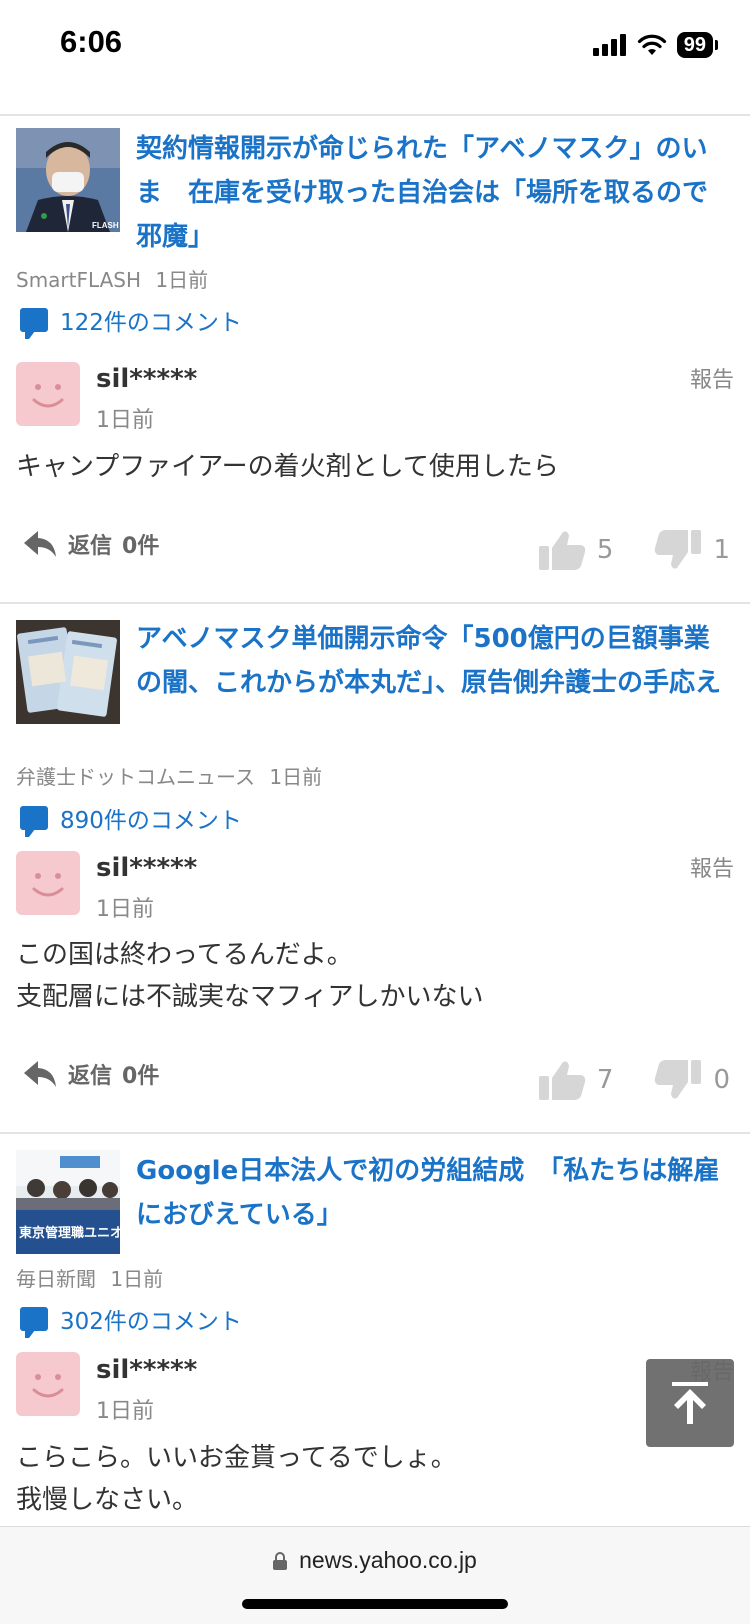  I want to click on dislike-count: 1, so click(721, 550).